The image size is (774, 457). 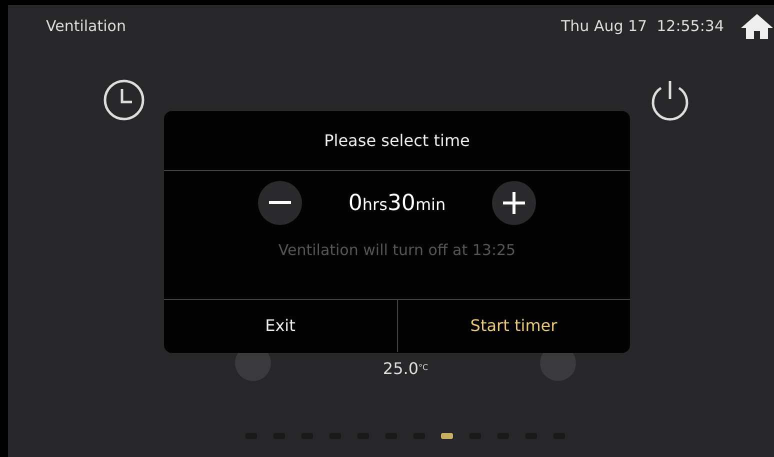 I want to click on page-indicator, so click(x=446, y=436).